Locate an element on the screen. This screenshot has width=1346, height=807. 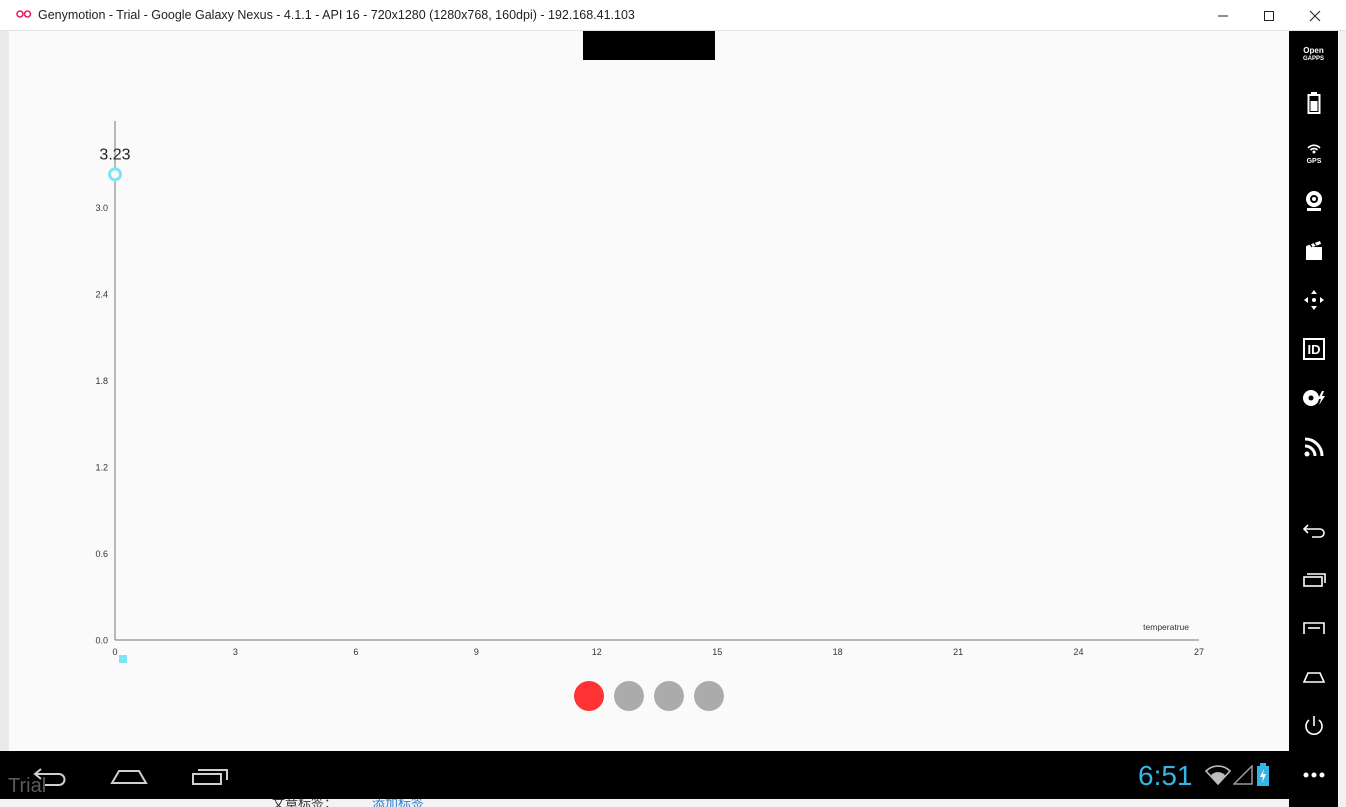
toolbar-back-button is located at coordinates (1313, 530).